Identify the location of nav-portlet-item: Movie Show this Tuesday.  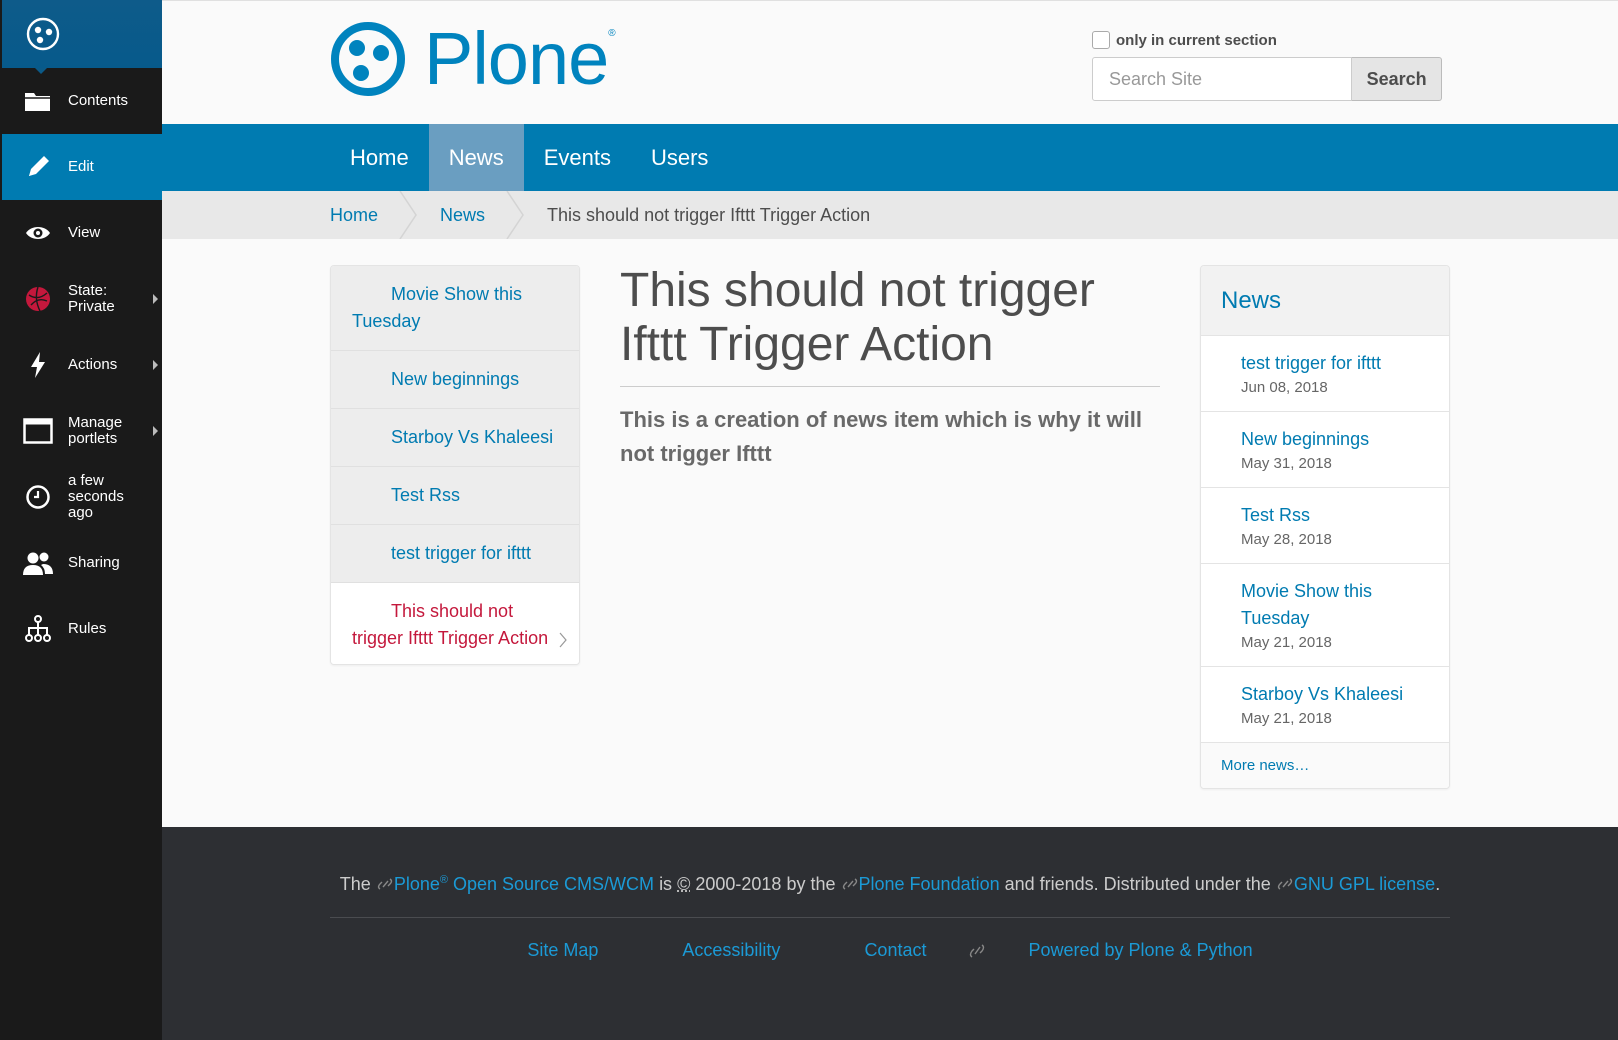
(455, 308).